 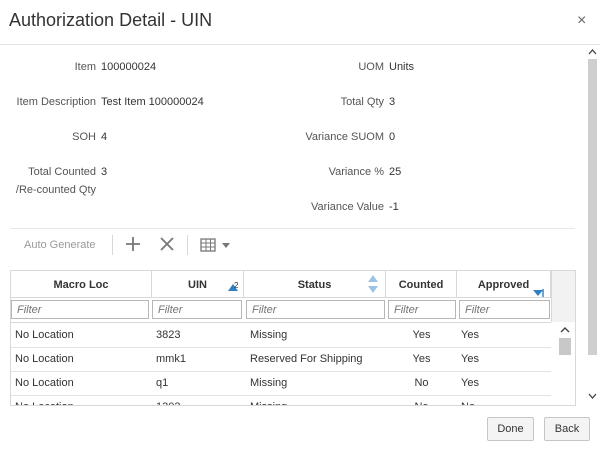 I want to click on variance-percent-value: 25, so click(x=395, y=172).